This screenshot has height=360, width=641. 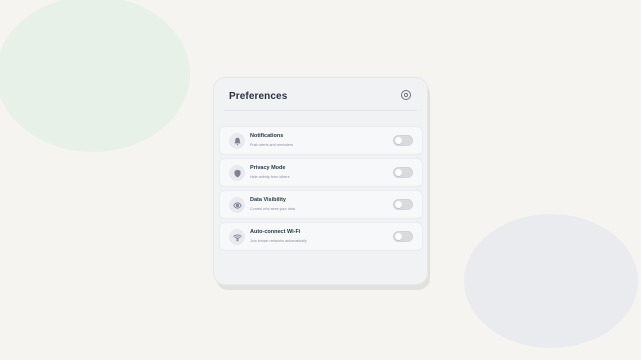 I want to click on gear-icon, so click(x=406, y=95).